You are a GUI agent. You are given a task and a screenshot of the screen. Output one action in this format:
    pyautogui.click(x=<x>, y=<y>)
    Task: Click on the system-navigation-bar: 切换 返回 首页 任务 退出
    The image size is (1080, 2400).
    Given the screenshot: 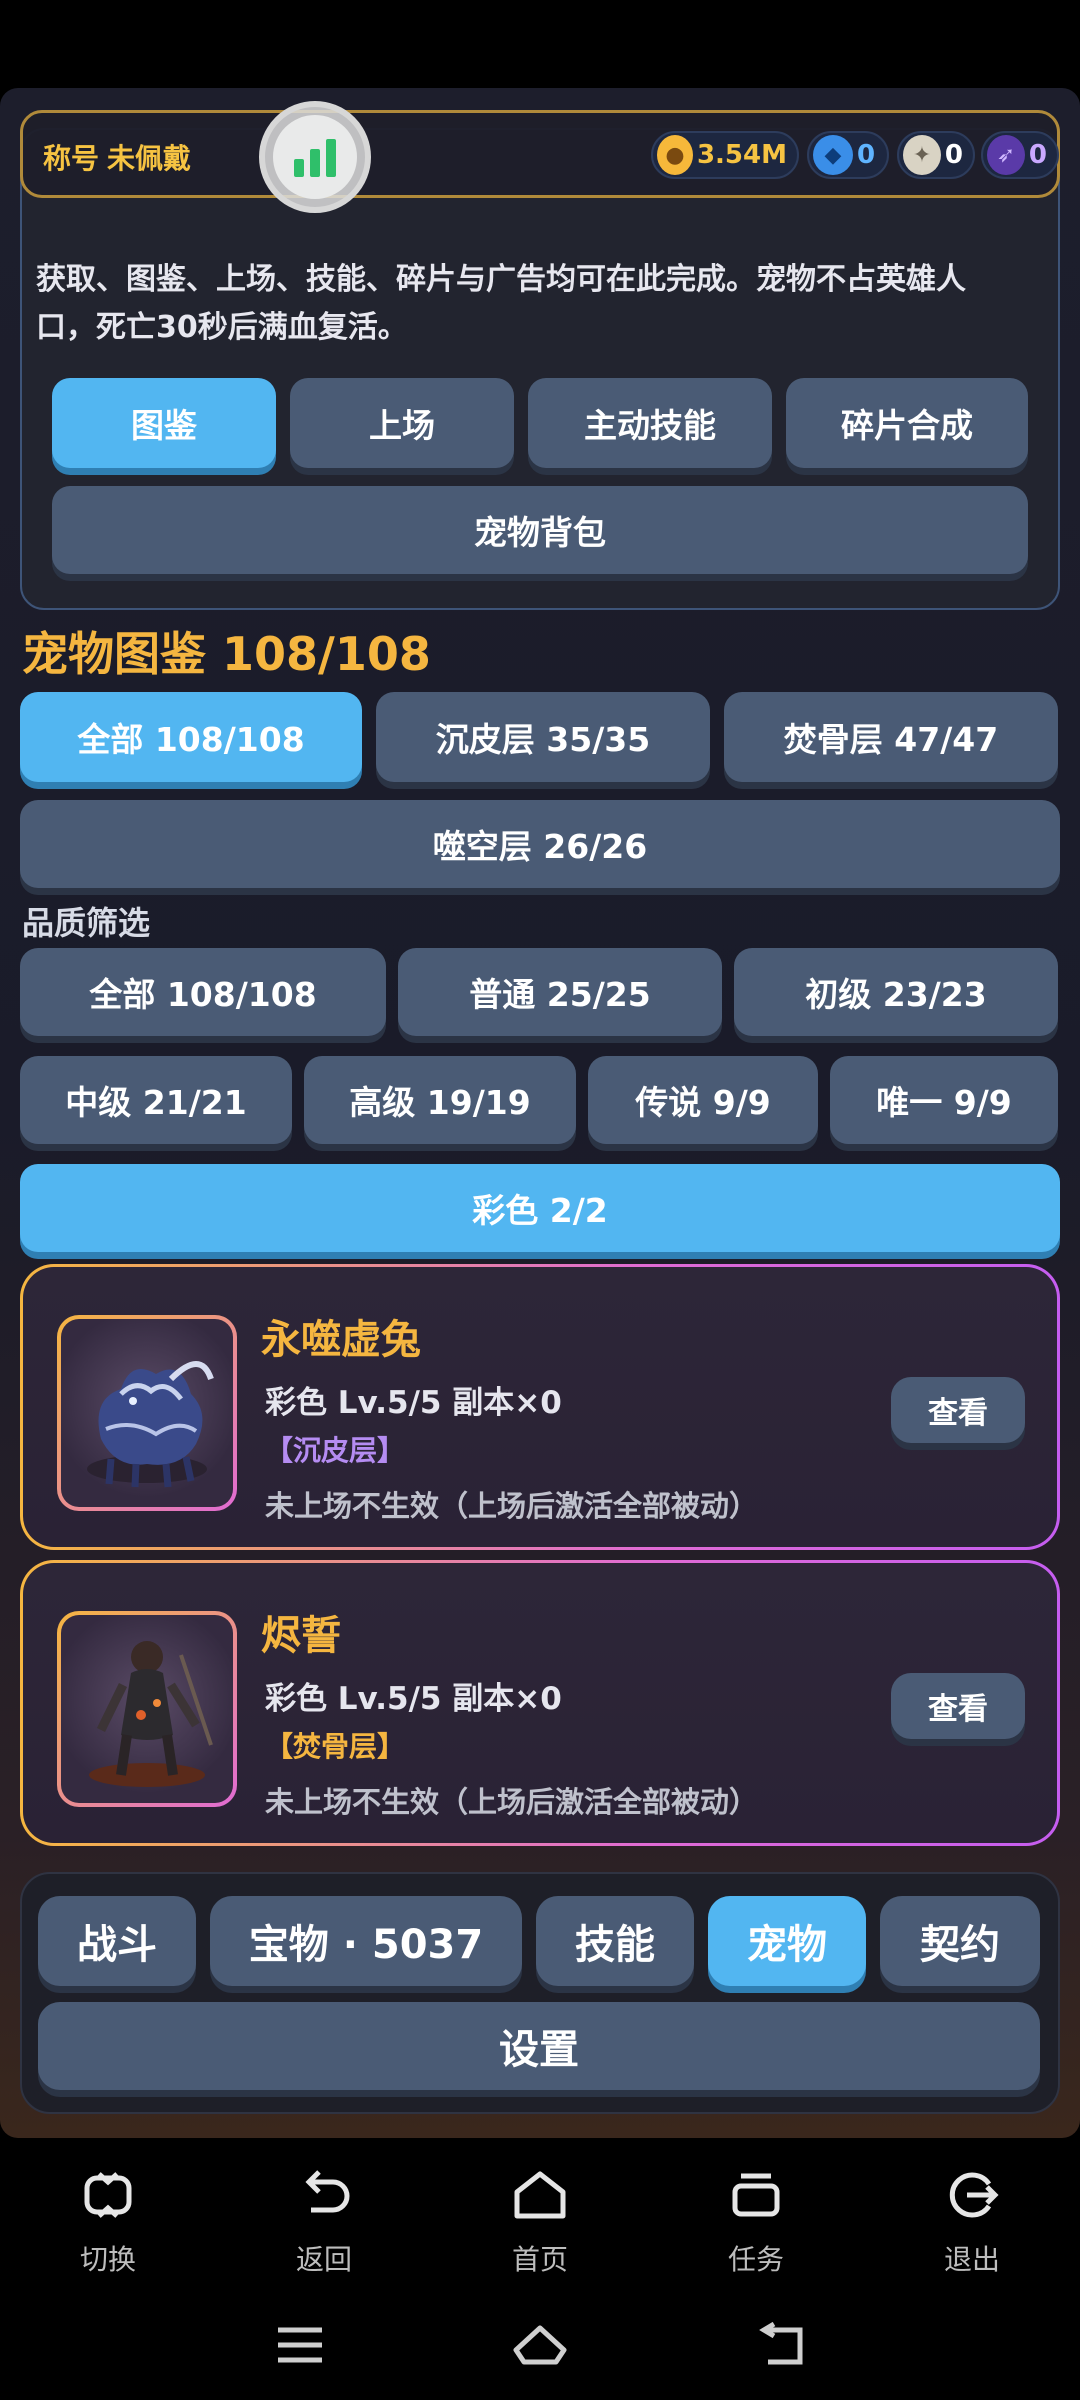 What is the action you would take?
    pyautogui.click(x=540, y=2270)
    